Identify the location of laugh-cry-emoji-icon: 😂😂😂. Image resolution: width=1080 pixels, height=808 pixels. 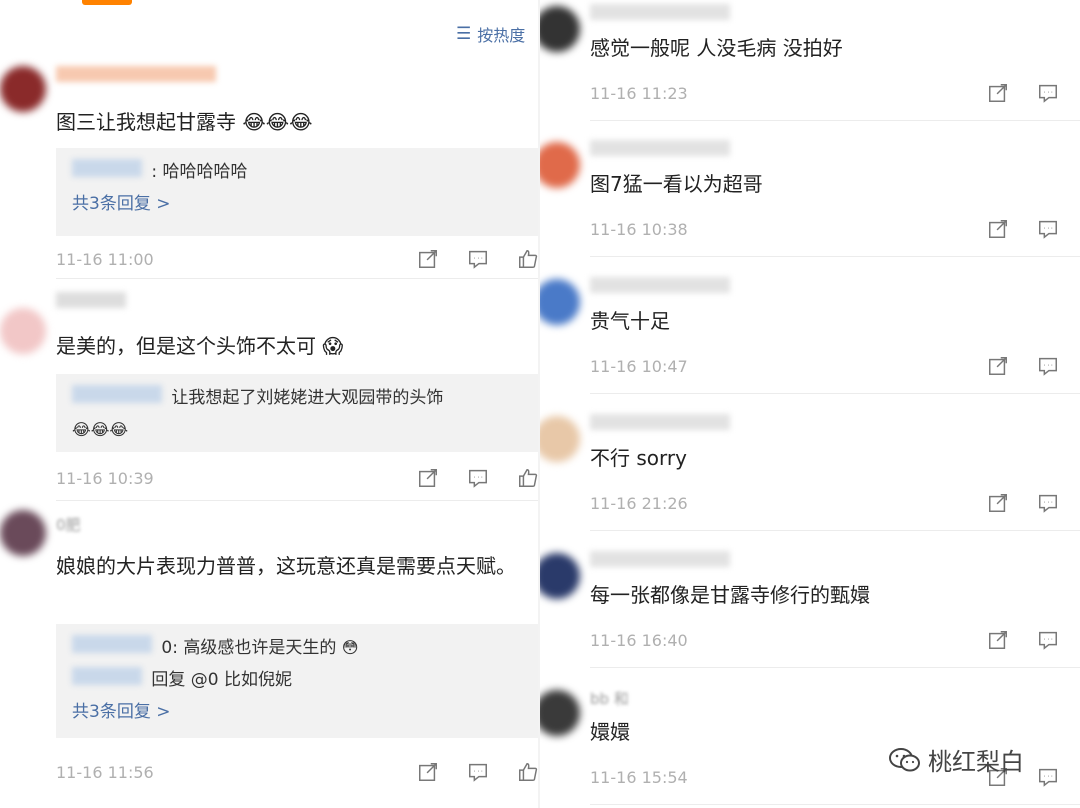
(277, 122).